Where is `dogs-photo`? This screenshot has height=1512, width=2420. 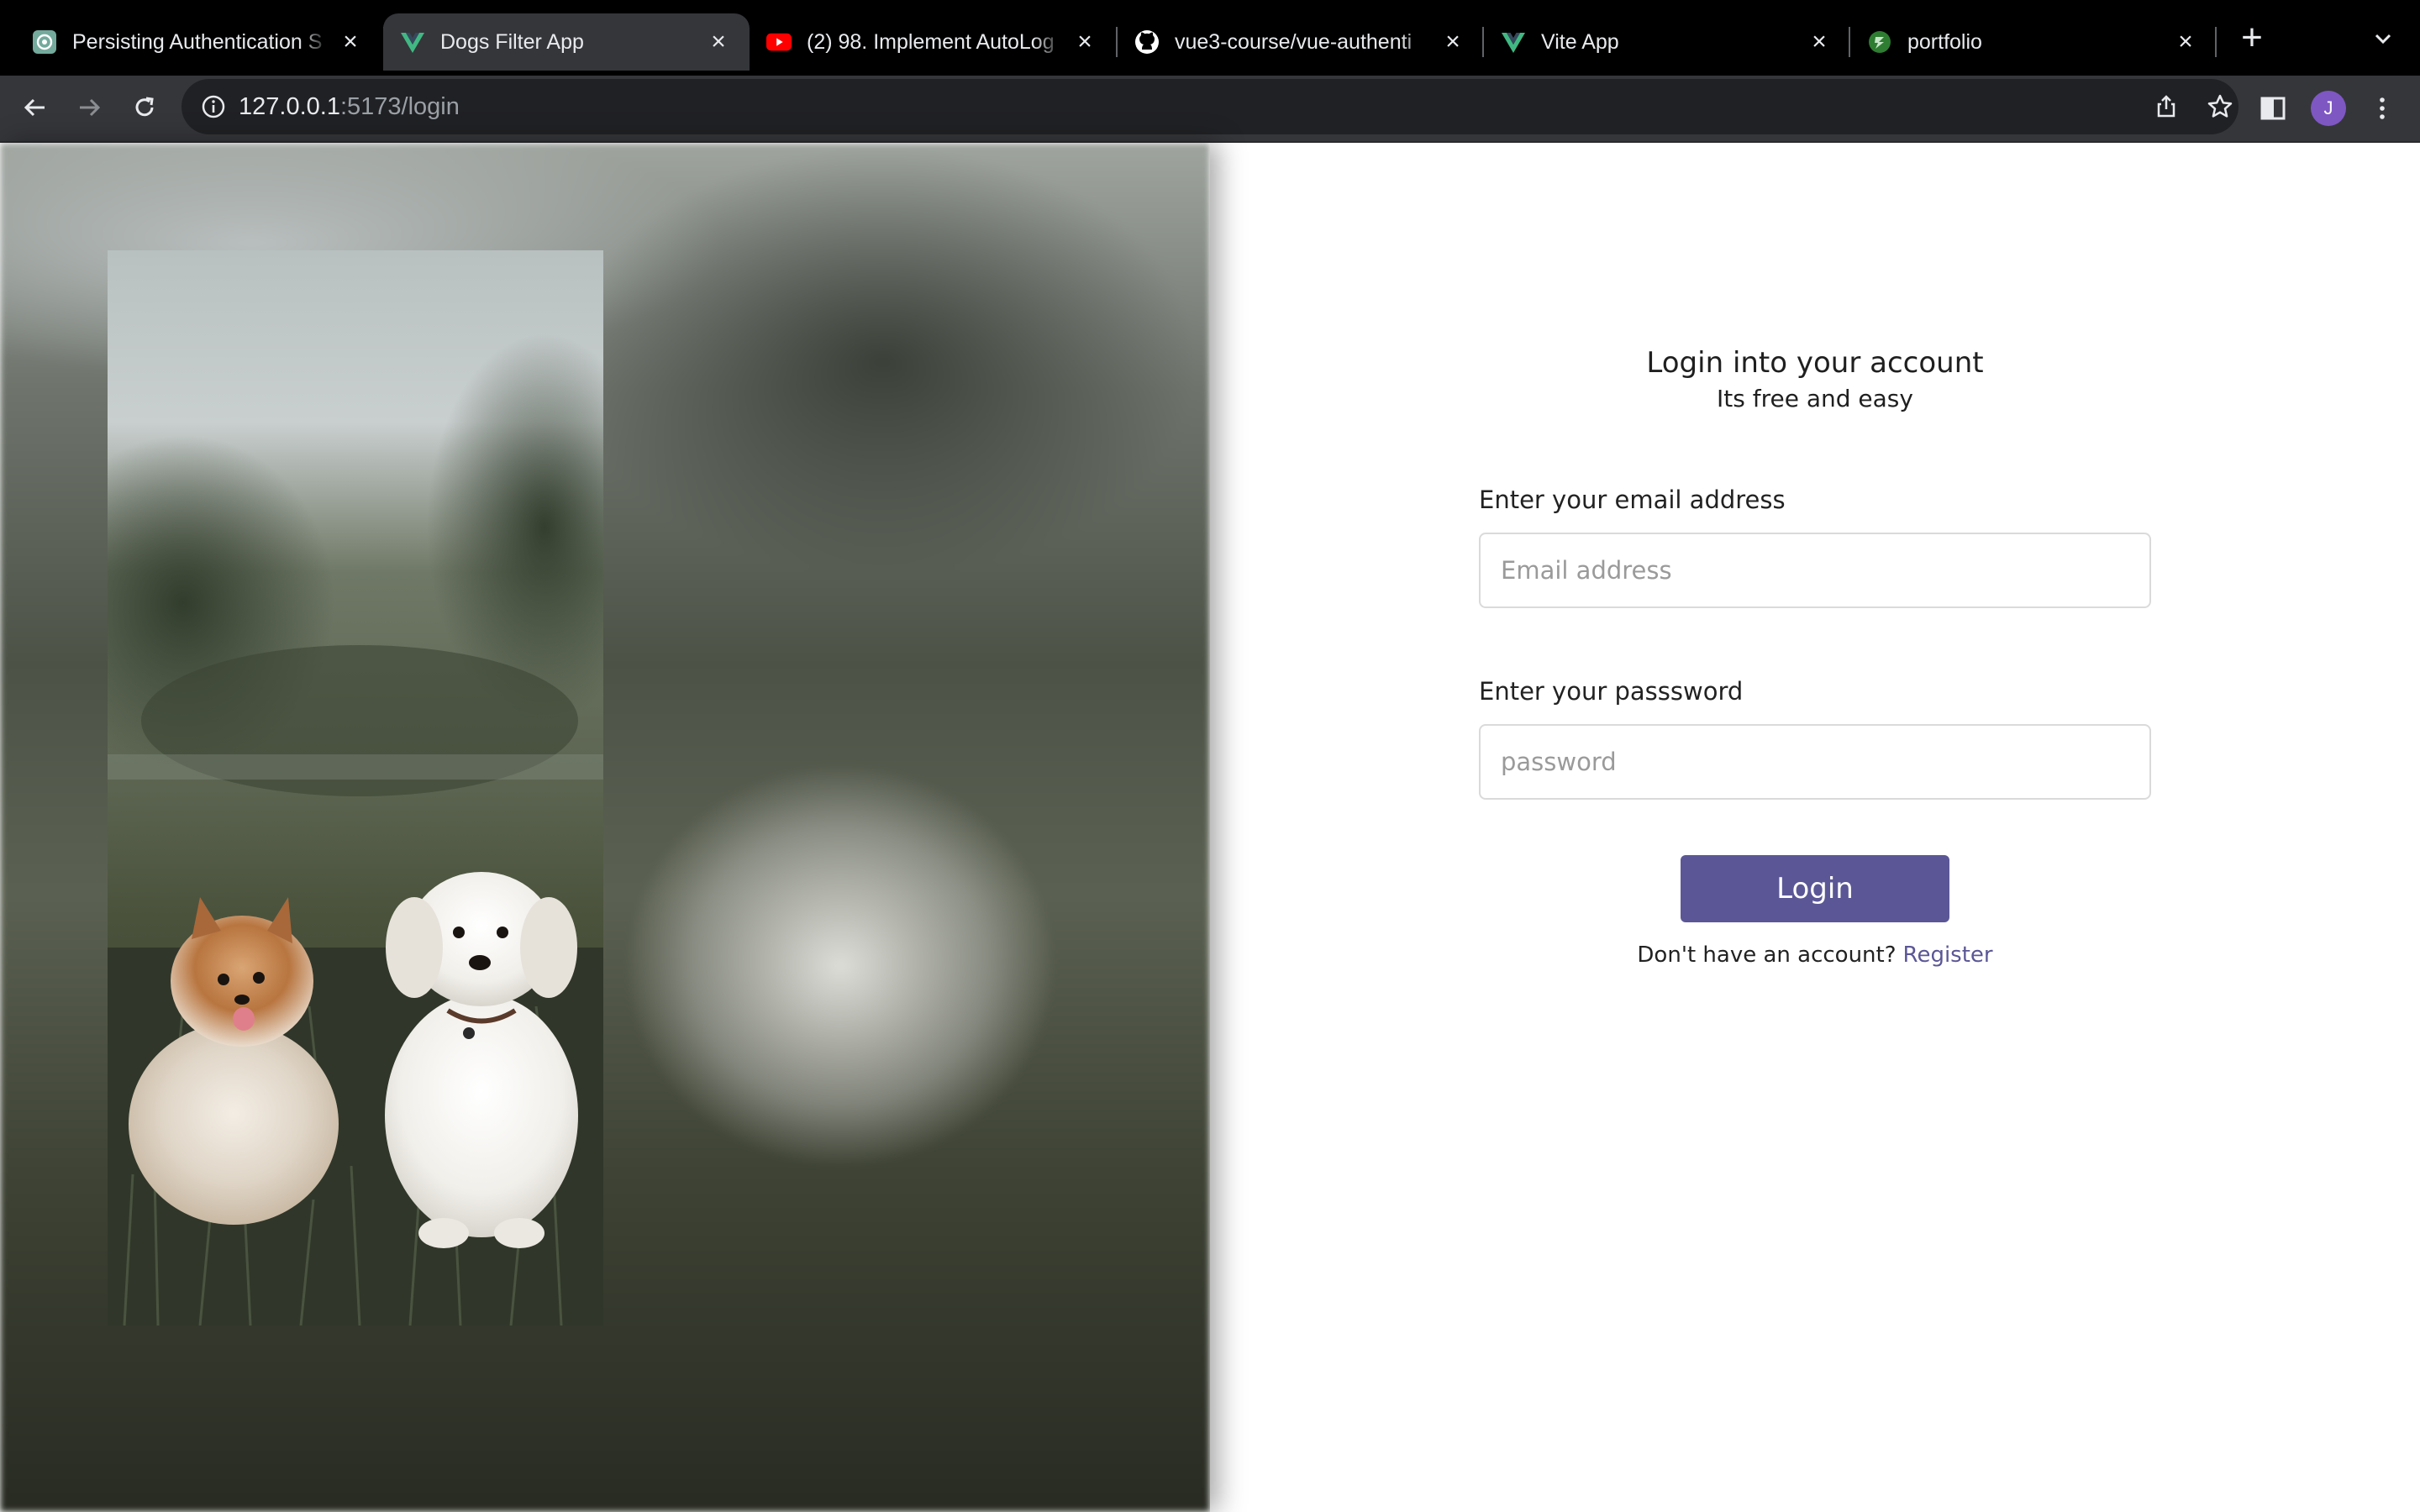 dogs-photo is located at coordinates (355, 788).